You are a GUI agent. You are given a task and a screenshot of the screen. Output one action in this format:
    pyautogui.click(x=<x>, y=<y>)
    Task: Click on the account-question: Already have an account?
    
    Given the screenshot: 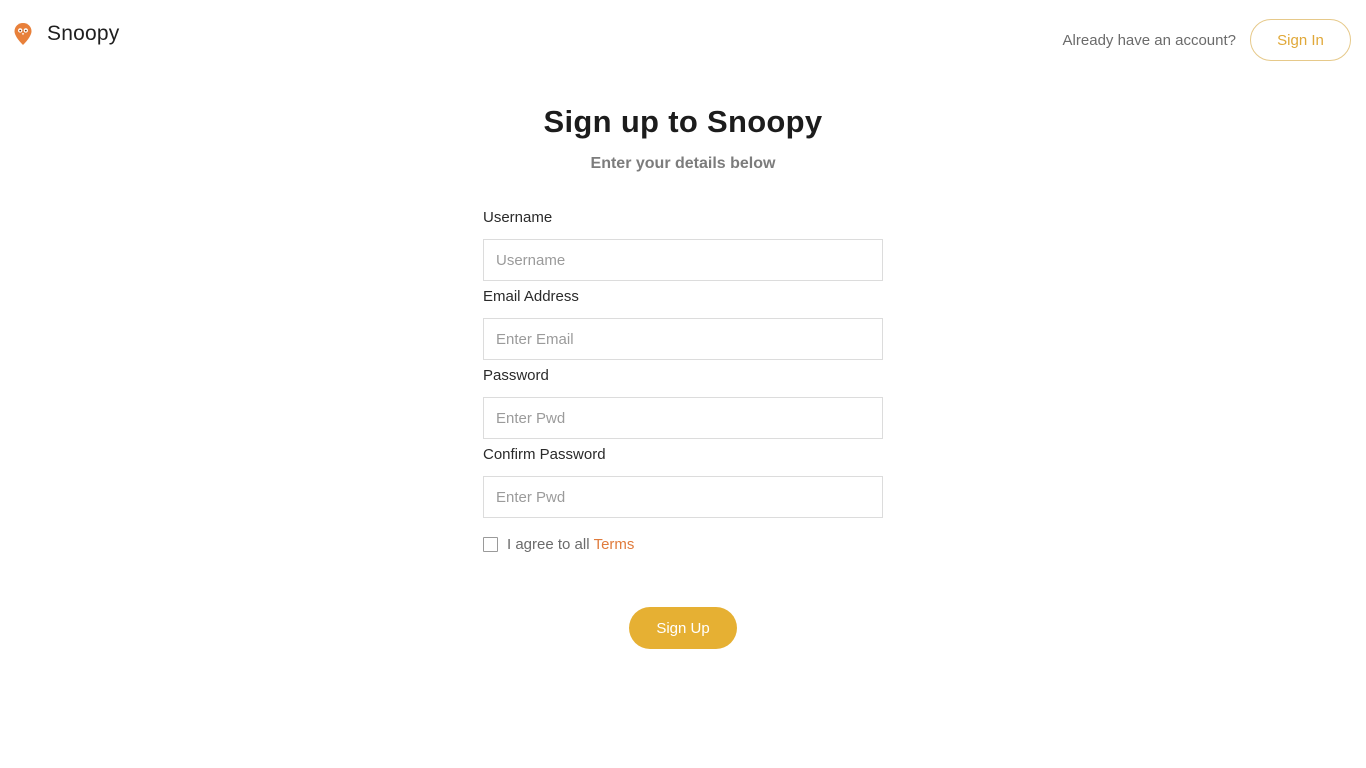 What is the action you would take?
    pyautogui.click(x=1149, y=40)
    